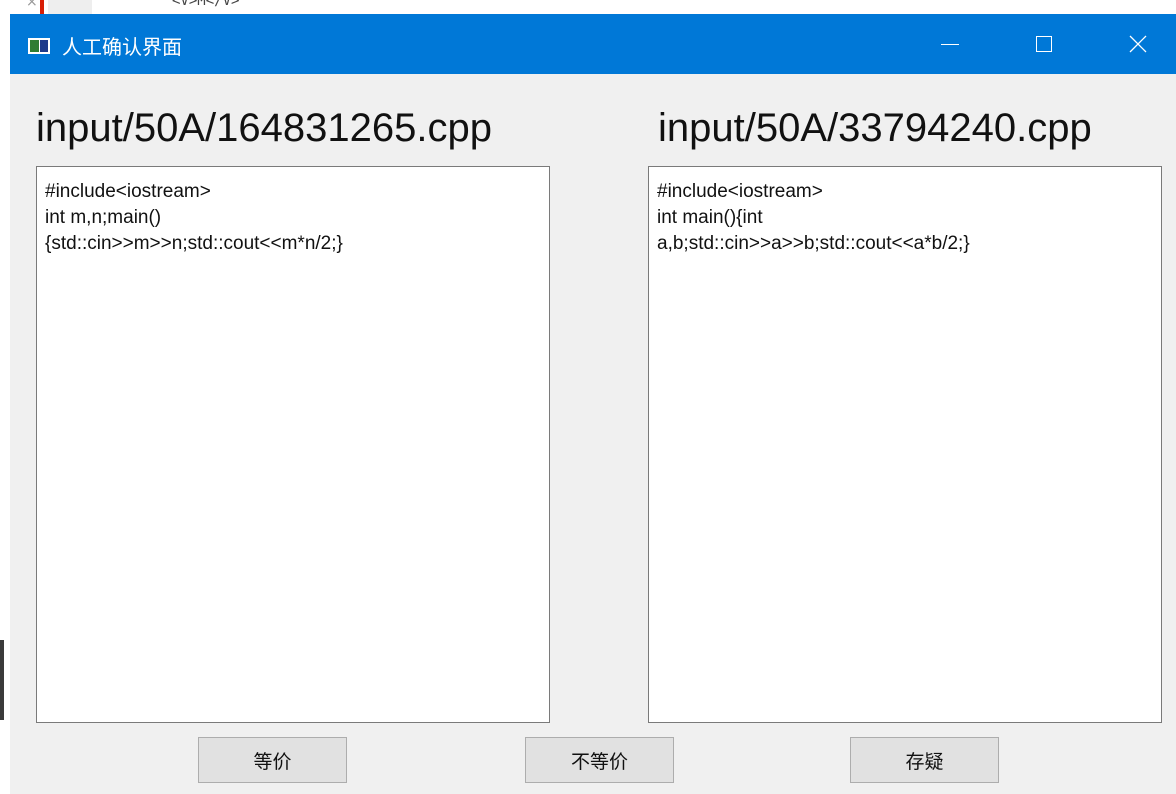 The width and height of the screenshot is (1176, 794). I want to click on left-file-path: input/50A/164831265.cpp, so click(264, 128).